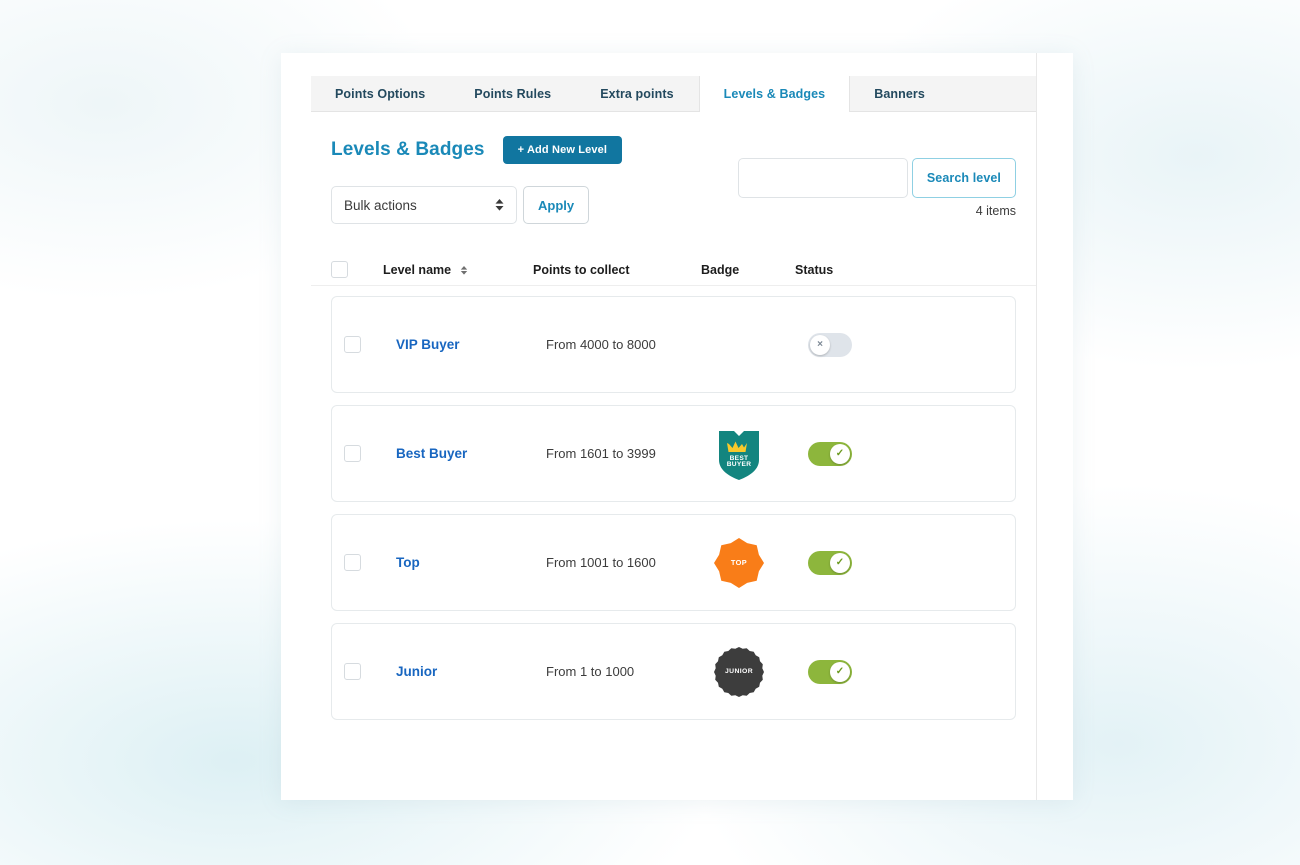 The height and width of the screenshot is (865, 1300). What do you see at coordinates (471, 672) in the screenshot?
I see `level-name-cell: Junior` at bounding box center [471, 672].